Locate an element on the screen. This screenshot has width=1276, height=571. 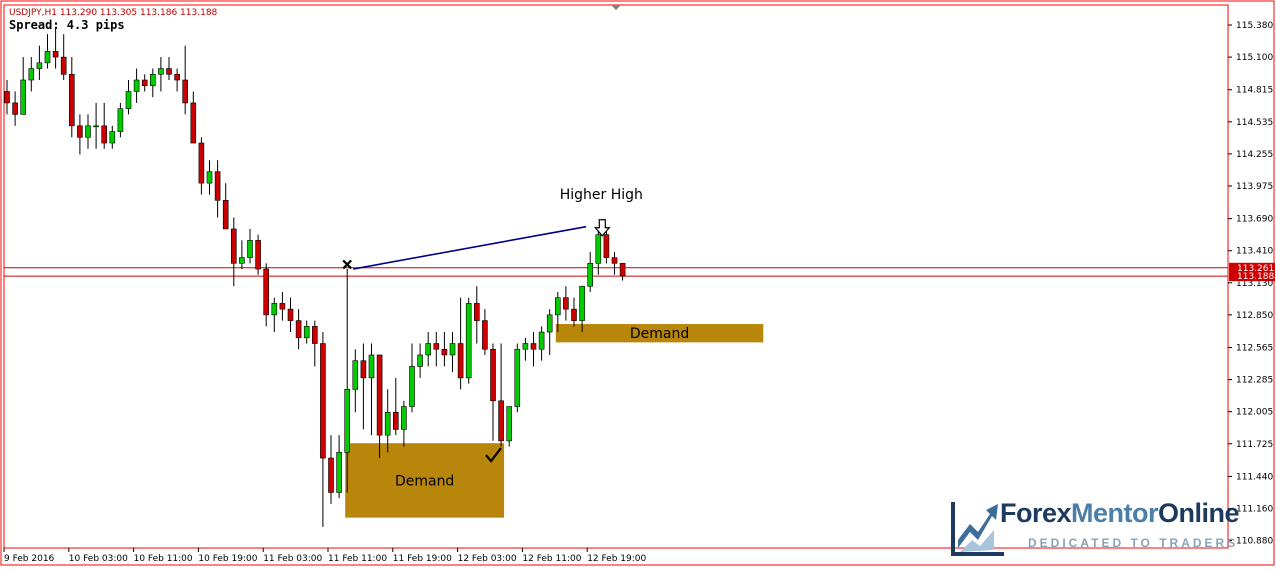
y-tick-label: 112.565 is located at coordinates (1254, 349).